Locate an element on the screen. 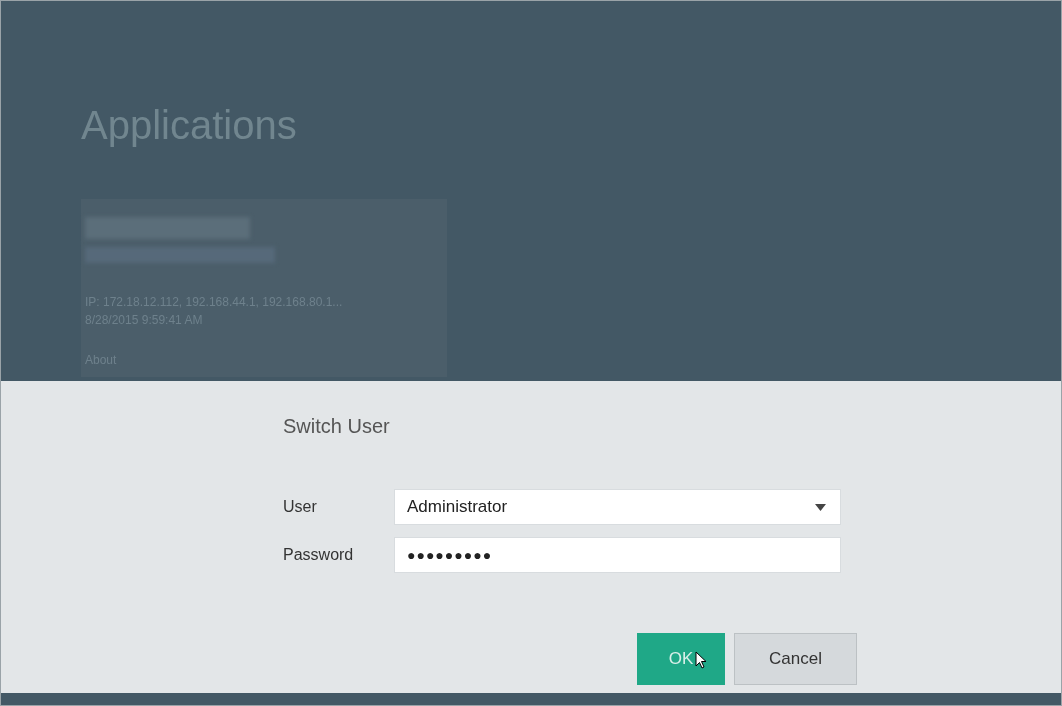 The height and width of the screenshot is (706, 1062). field-label: Password is located at coordinates (319, 555).